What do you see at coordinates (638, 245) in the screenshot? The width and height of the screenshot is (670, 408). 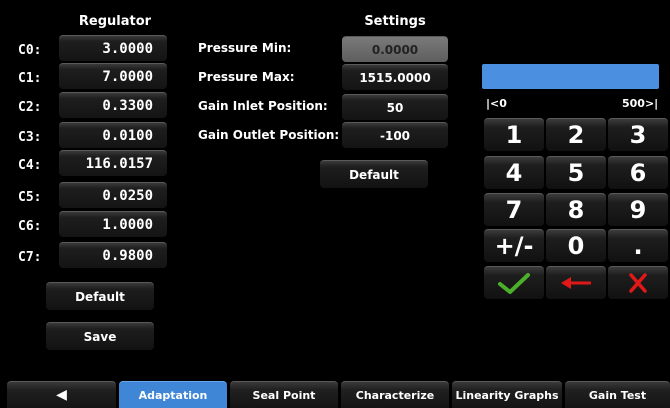 I see `key-decimal: .` at bounding box center [638, 245].